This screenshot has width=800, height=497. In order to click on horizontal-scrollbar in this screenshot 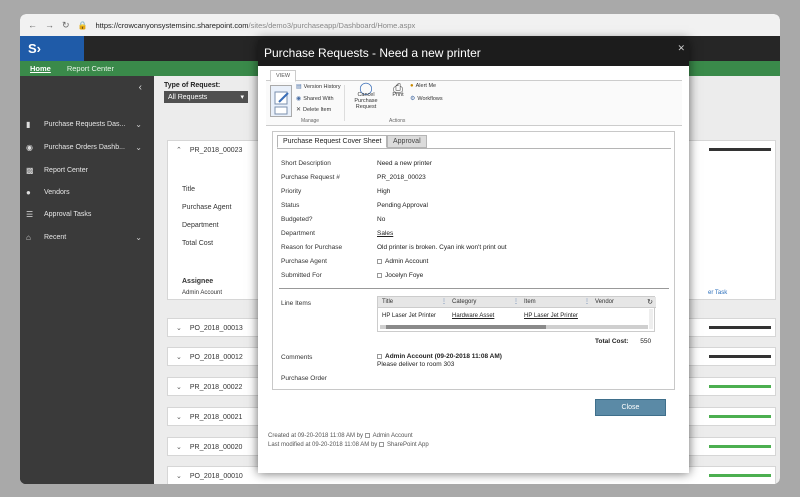, I will do `click(514, 327)`.